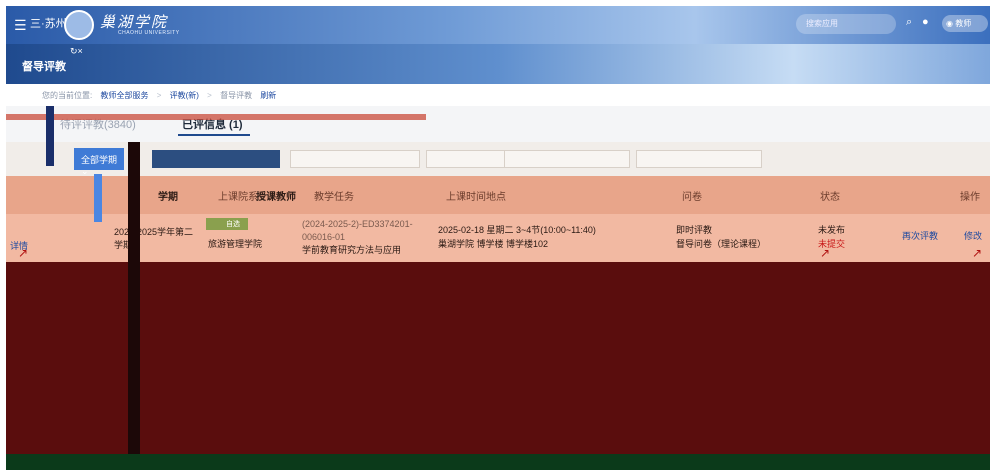  What do you see at coordinates (498, 64) in the screenshot?
I see `module-bar: ↻× 督导评教` at bounding box center [498, 64].